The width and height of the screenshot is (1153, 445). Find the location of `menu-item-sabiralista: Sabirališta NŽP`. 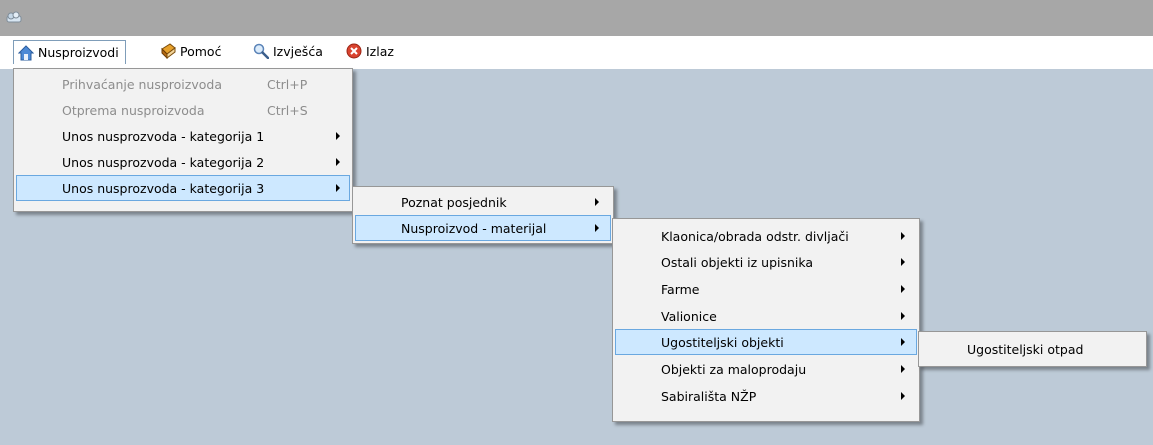

menu-item-sabiralista: Sabirališta NŽP is located at coordinates (766, 396).